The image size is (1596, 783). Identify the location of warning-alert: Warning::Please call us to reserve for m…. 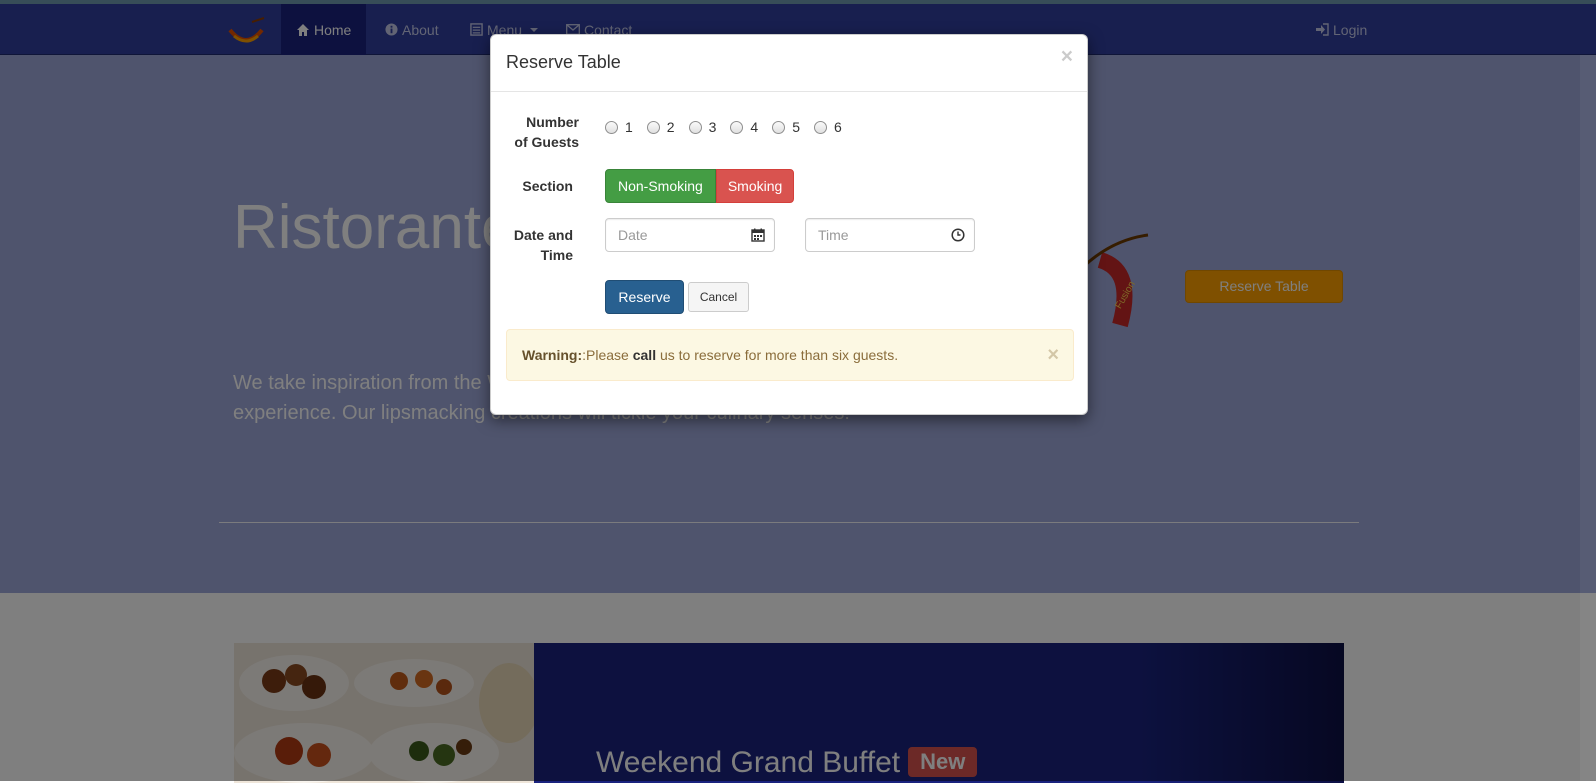
(790, 355).